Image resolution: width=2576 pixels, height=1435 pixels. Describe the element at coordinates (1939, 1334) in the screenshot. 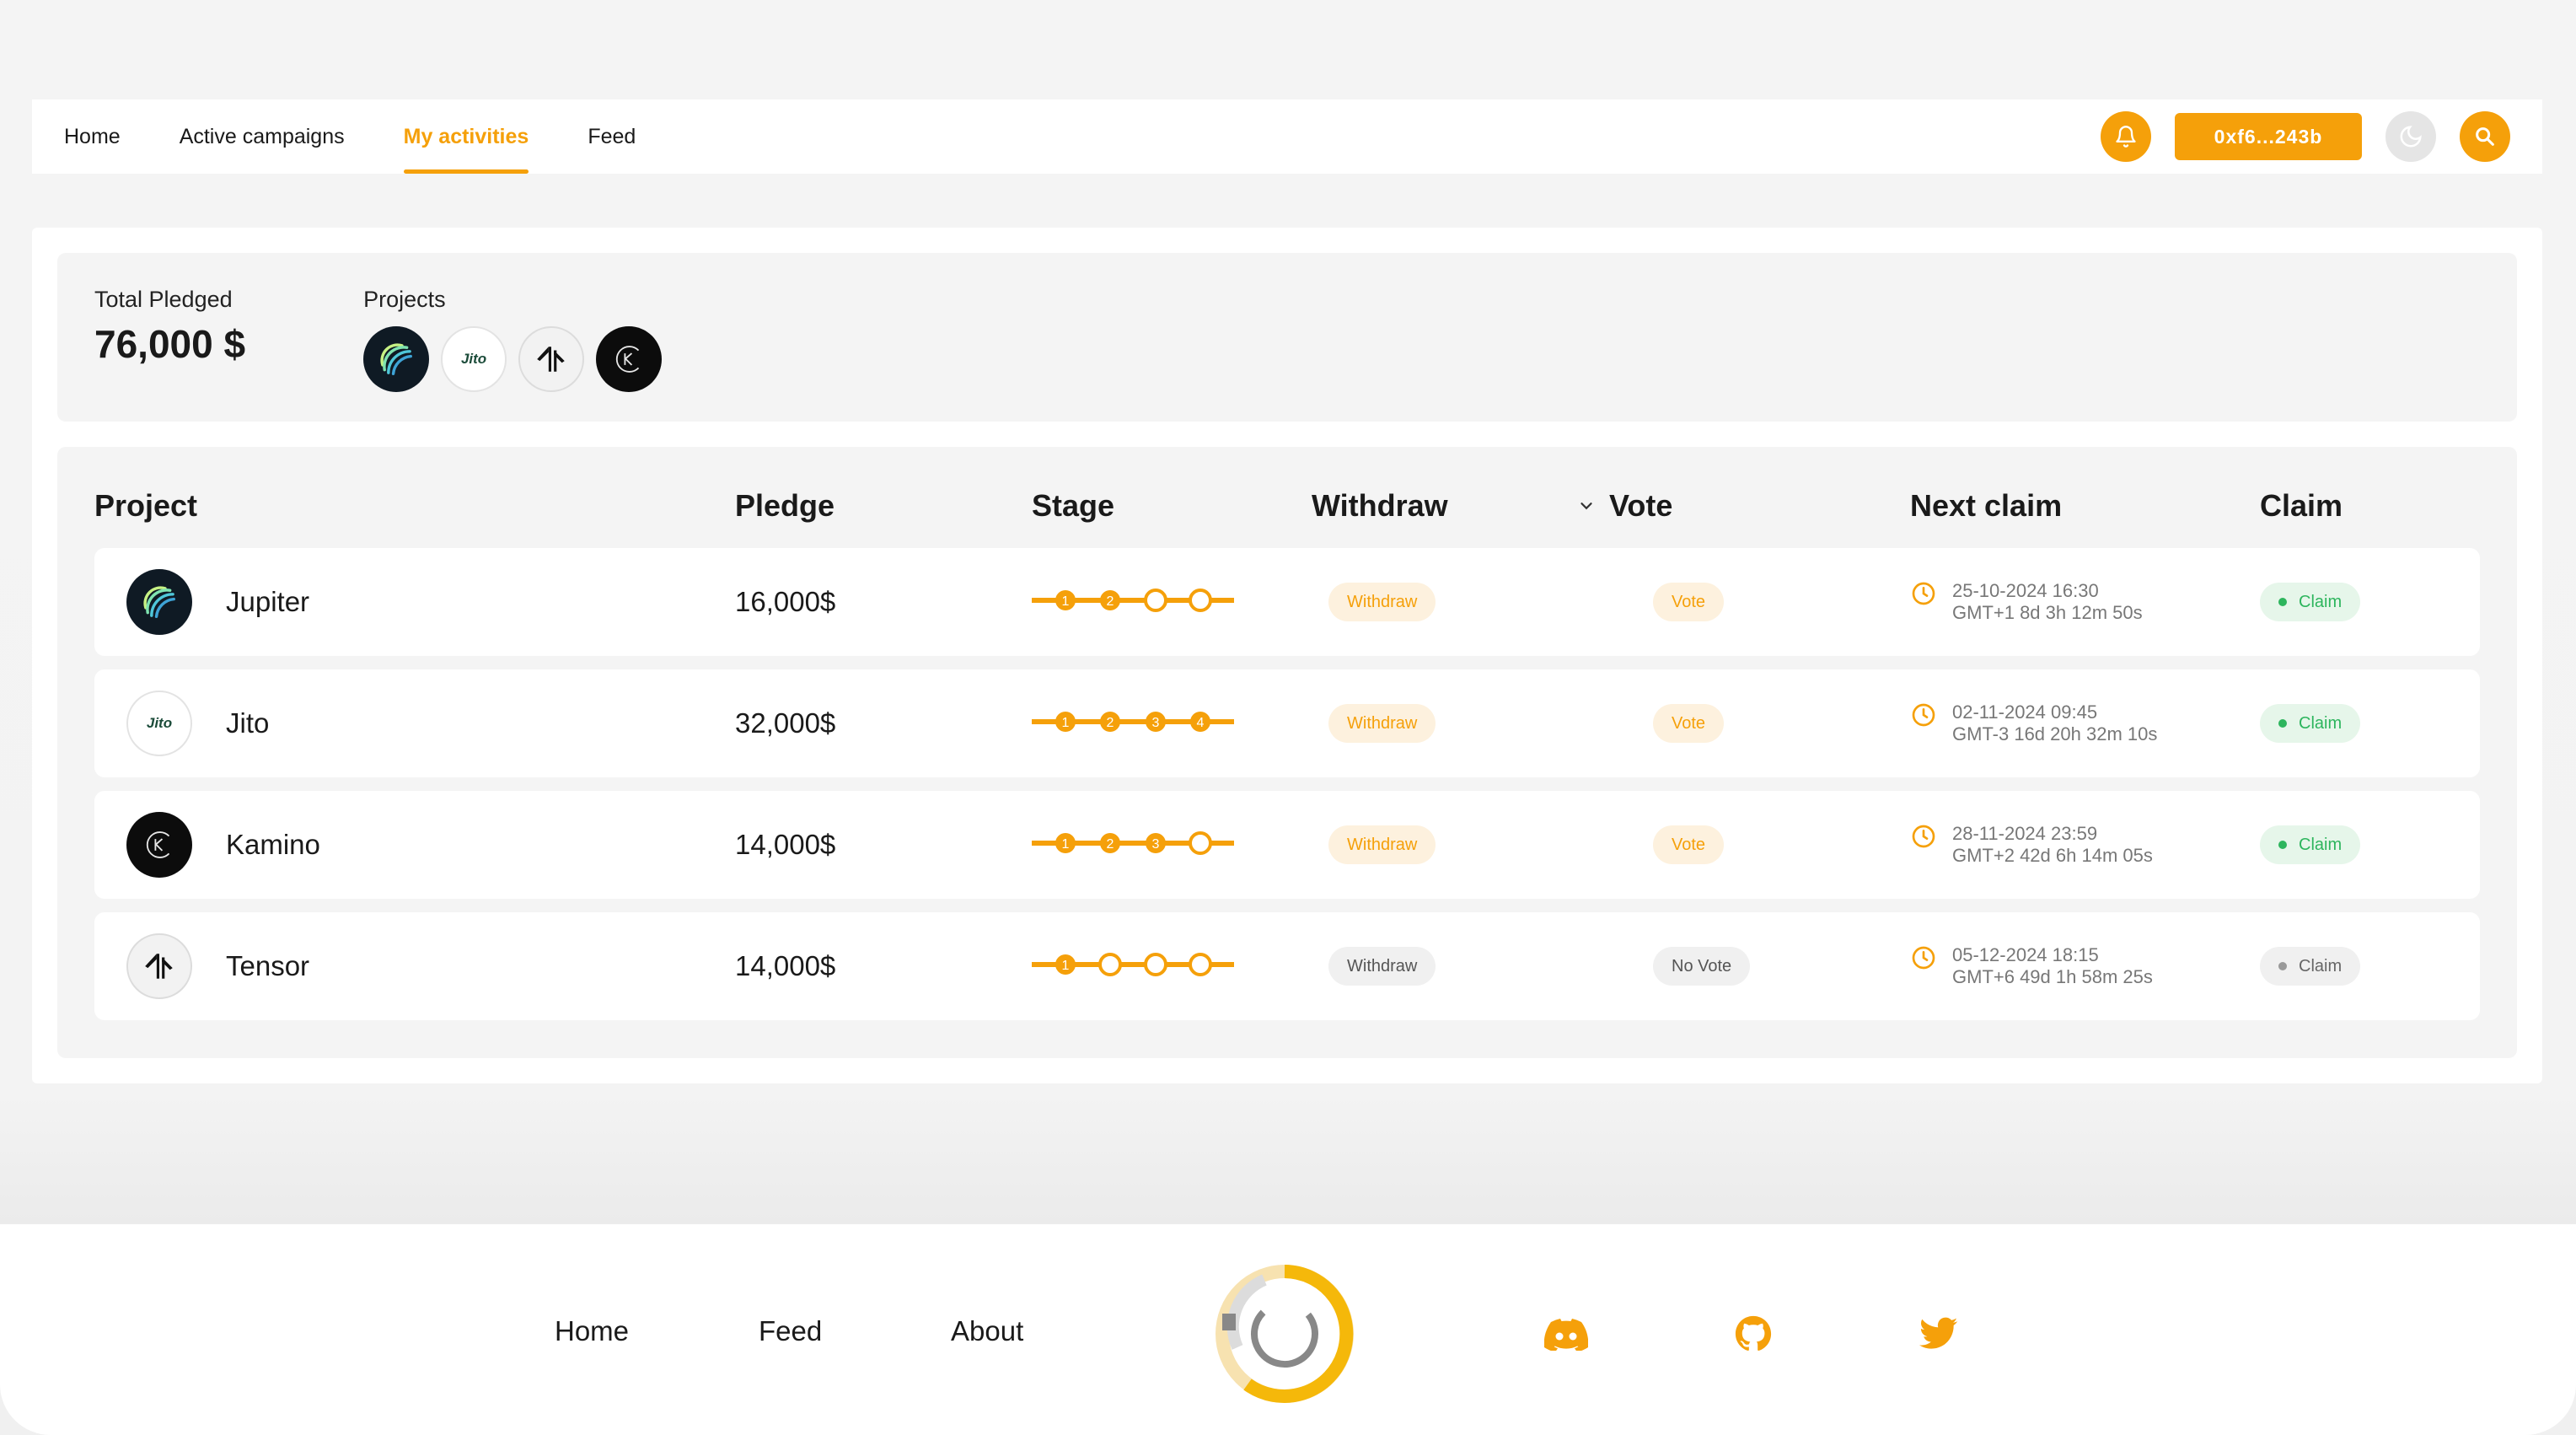

I see `twitter-icon` at that location.